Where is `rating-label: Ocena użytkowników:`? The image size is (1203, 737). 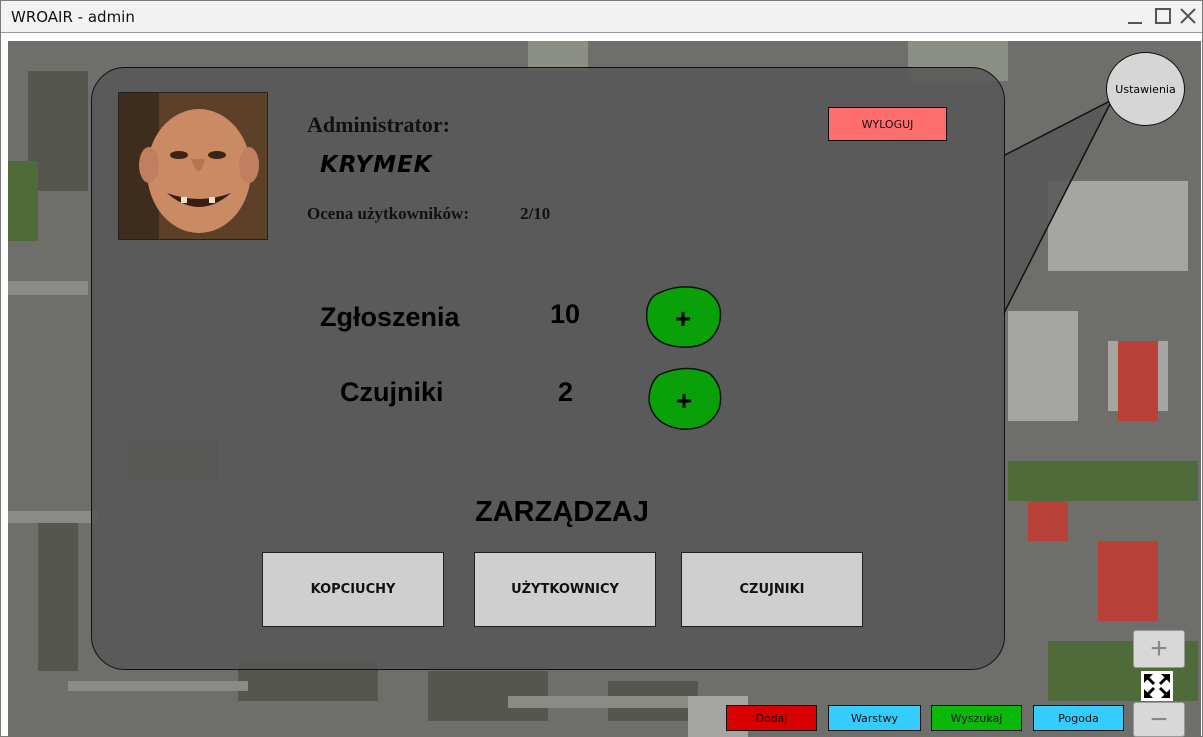
rating-label: Ocena użytkowników: is located at coordinates (388, 213).